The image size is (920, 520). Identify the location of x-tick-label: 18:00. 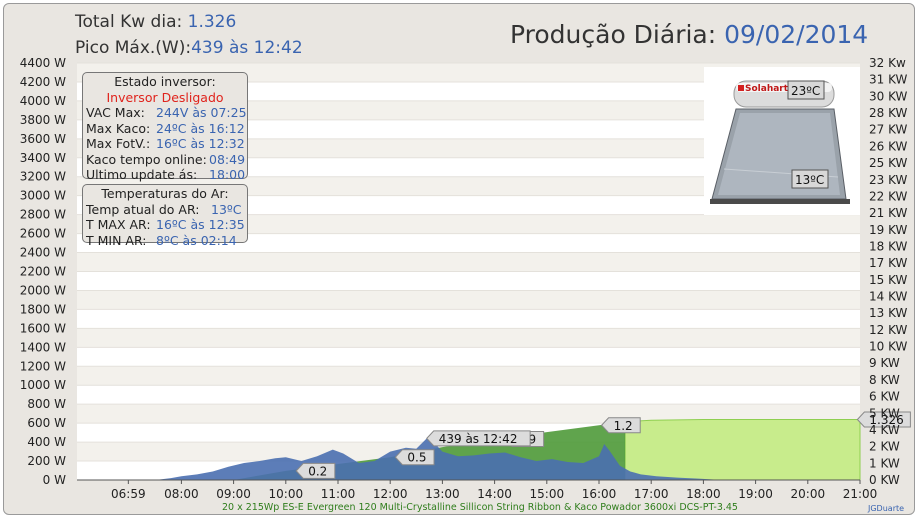
(703, 494).